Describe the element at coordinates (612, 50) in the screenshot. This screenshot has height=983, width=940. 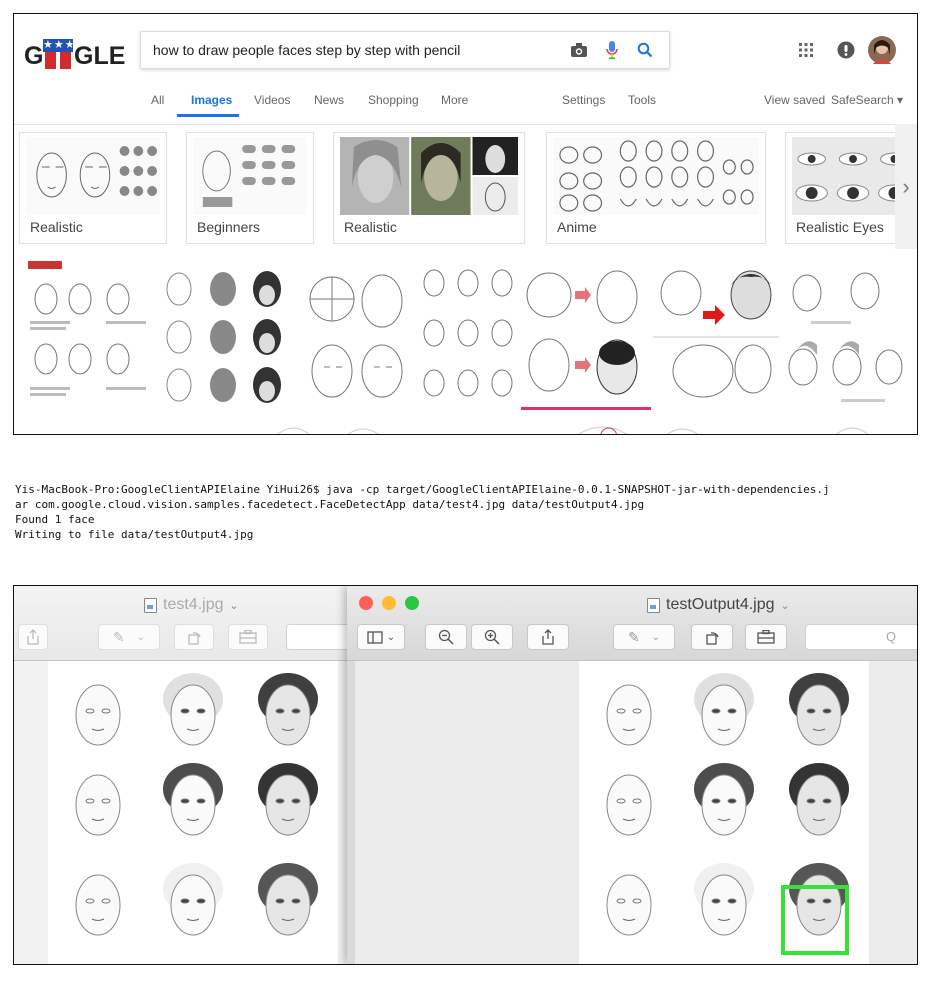
I see `microphone-icon` at that location.